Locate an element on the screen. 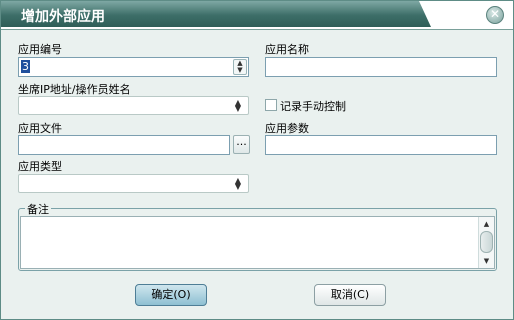  seat-ip-label: 坐席IP地址/操作员姓名 is located at coordinates (74, 89).